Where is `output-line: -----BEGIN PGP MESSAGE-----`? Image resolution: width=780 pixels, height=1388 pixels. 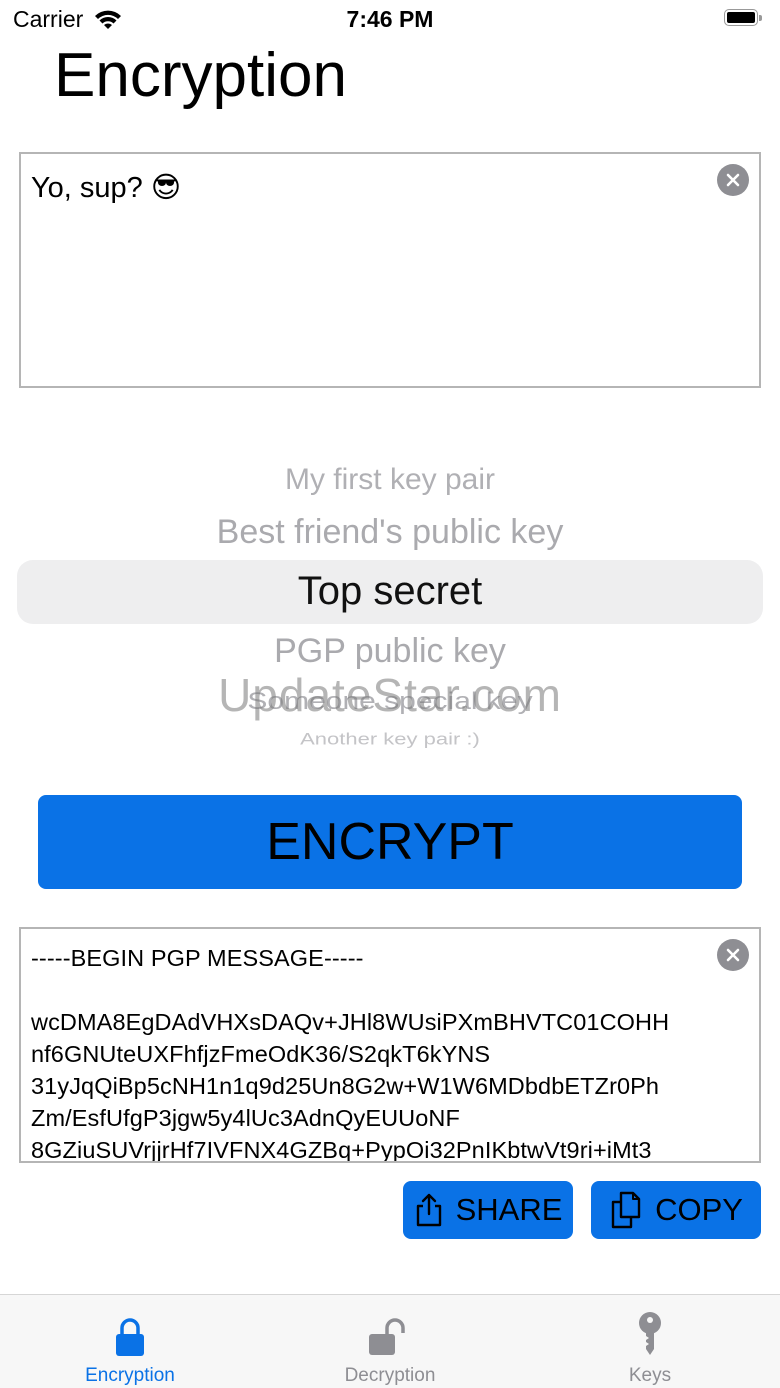
output-line: -----BEGIN PGP MESSAGE----- is located at coordinates (197, 958).